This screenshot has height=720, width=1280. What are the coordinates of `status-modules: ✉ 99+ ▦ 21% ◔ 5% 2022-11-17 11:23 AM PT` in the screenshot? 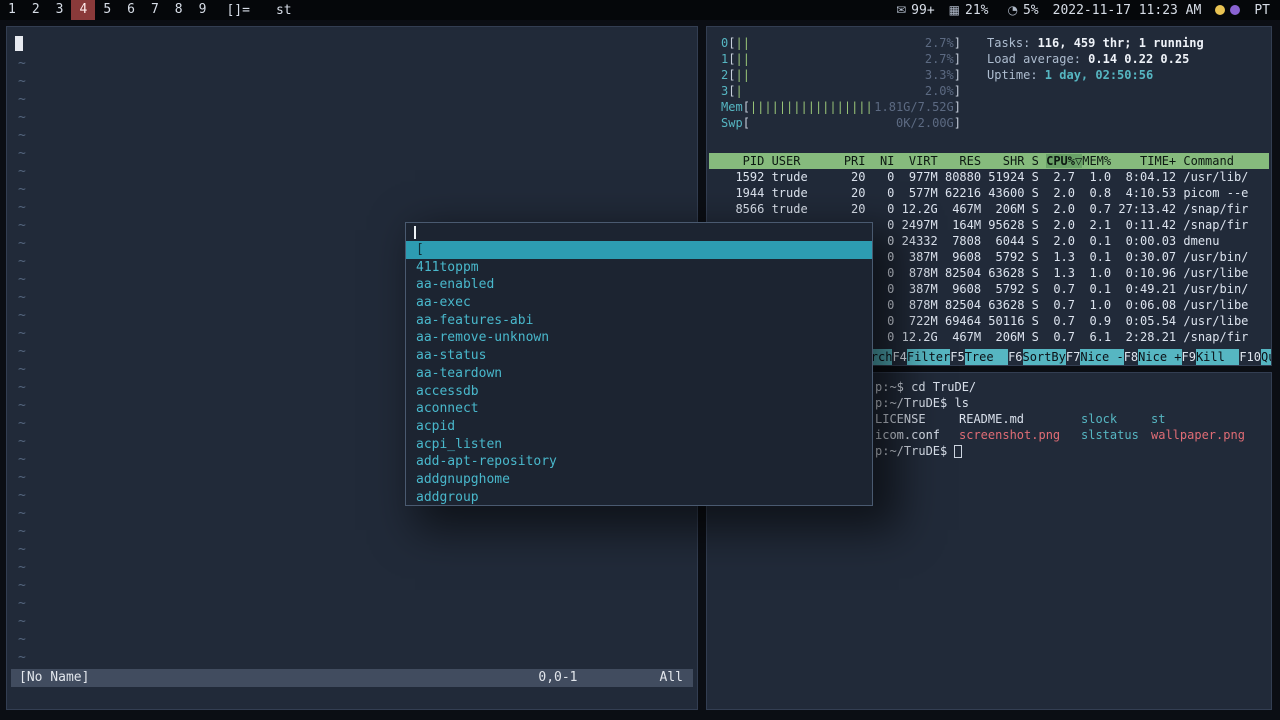 It's located at (1088, 10).